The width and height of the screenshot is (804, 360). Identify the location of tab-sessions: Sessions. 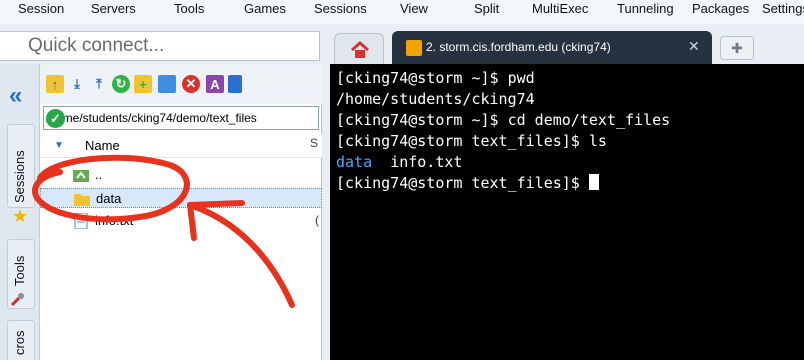
(21, 166).